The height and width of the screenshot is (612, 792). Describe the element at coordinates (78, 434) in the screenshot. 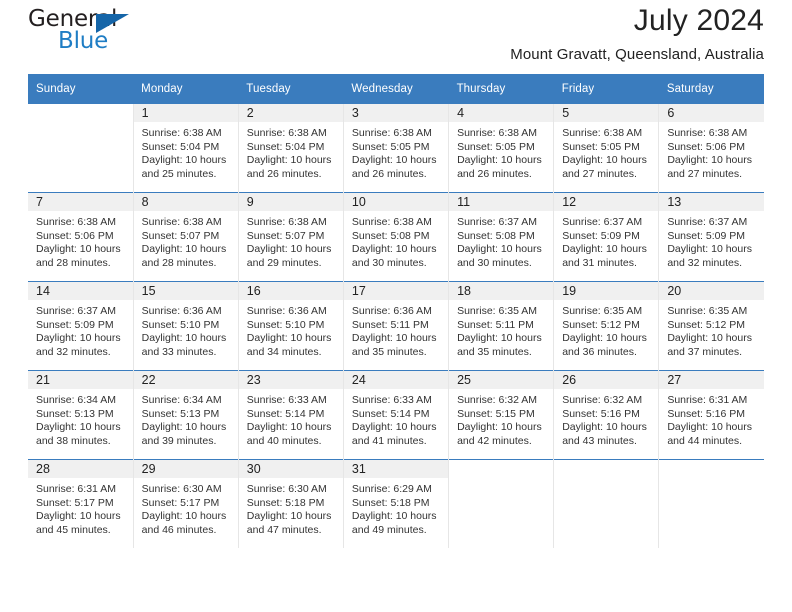

I see `daylight-text: Daylight: 10 hours and 38 minutes.` at that location.